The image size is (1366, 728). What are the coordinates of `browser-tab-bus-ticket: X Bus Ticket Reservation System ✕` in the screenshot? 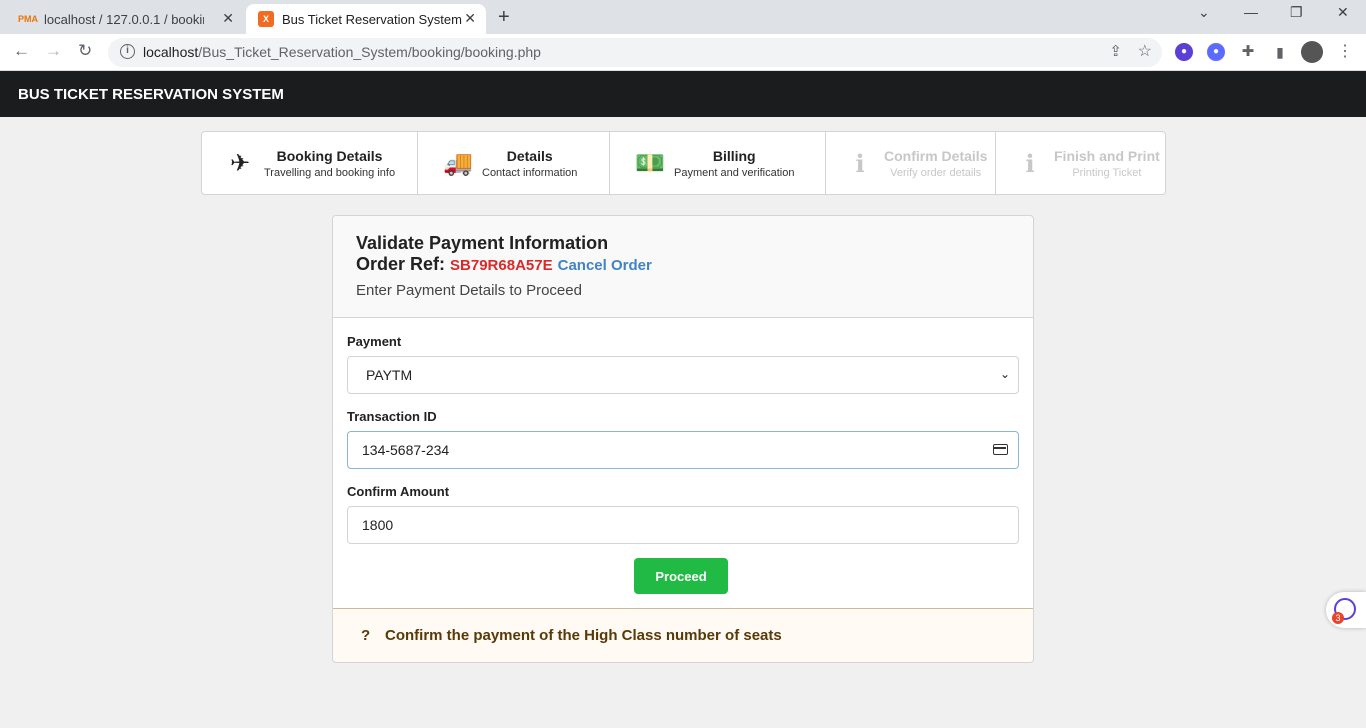 It's located at (366, 19).